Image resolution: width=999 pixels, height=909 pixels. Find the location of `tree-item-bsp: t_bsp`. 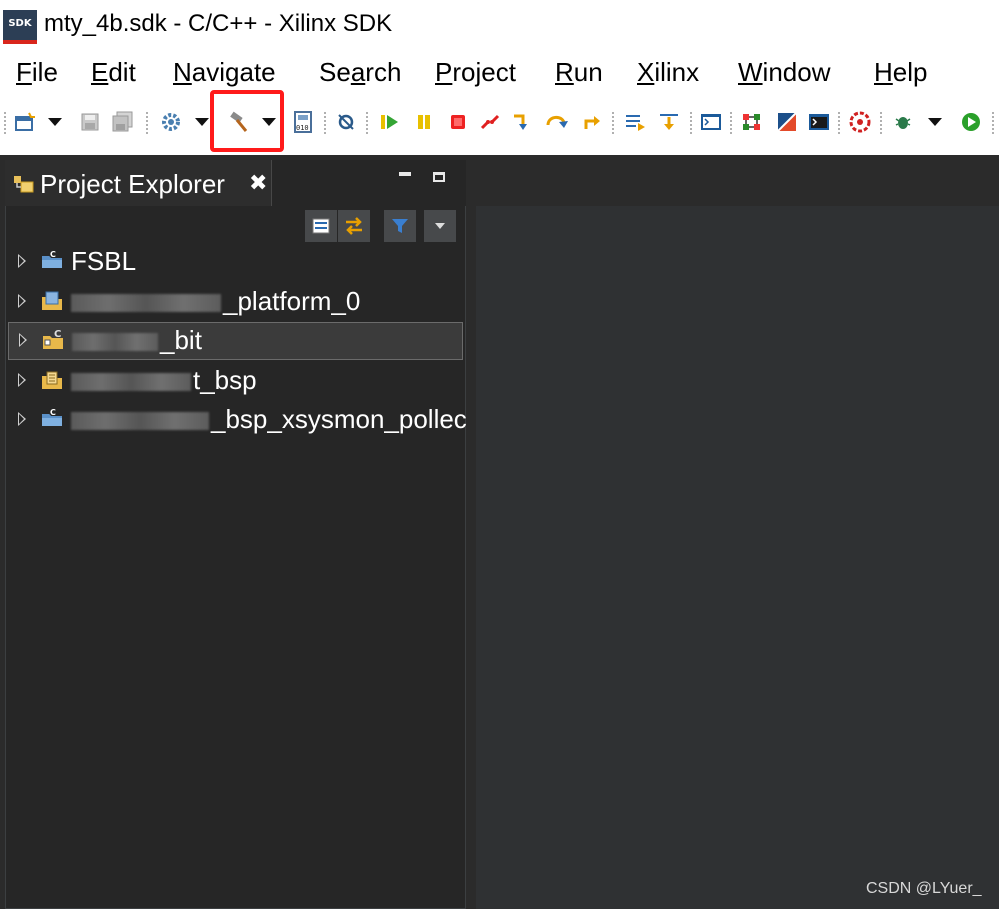

tree-item-bsp: t_bsp is located at coordinates (235, 382).